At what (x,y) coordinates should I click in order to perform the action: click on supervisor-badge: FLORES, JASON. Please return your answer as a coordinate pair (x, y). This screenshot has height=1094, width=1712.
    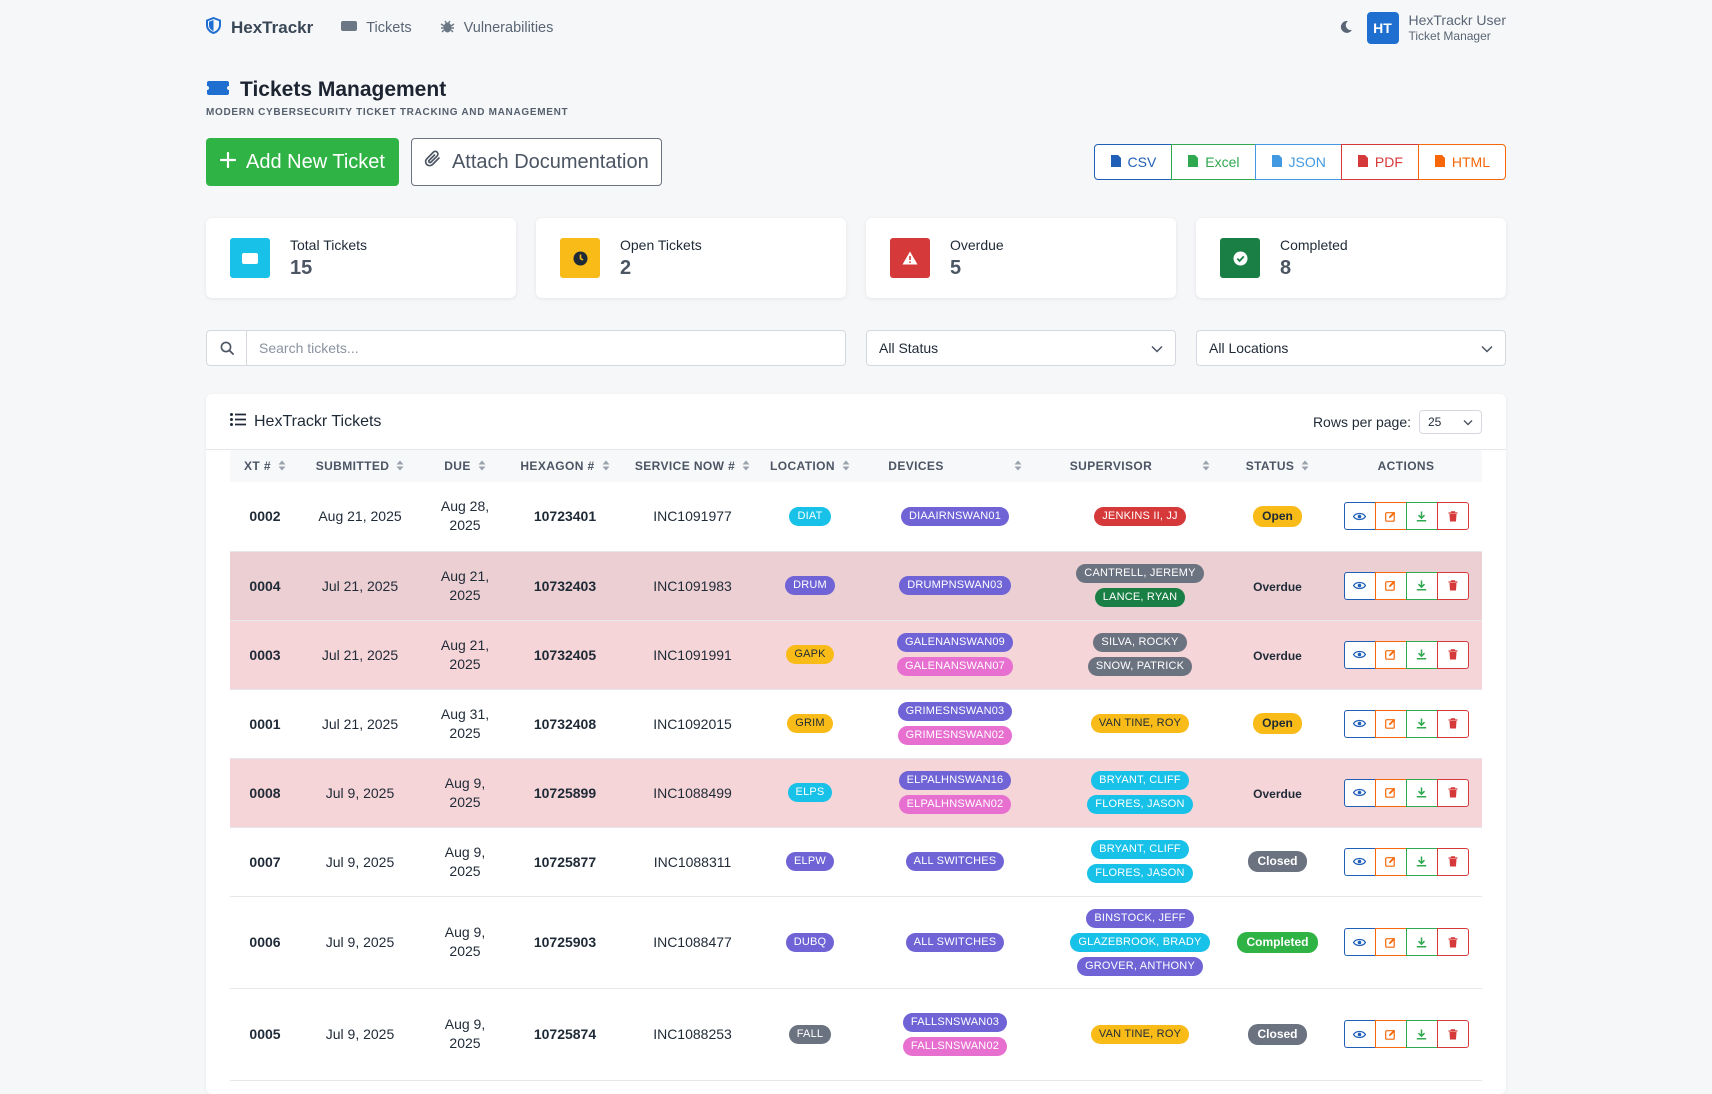
    Looking at the image, I should click on (1140, 873).